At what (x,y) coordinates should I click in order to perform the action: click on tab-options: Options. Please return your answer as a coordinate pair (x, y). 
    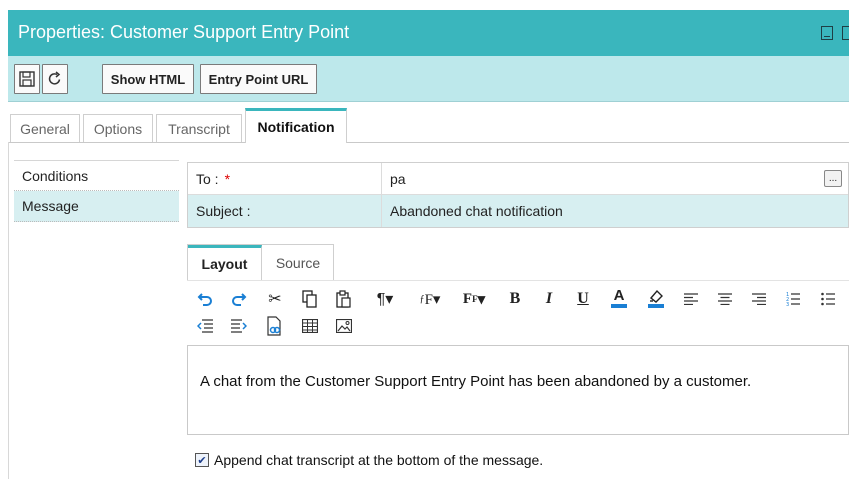
    Looking at the image, I should click on (118, 128).